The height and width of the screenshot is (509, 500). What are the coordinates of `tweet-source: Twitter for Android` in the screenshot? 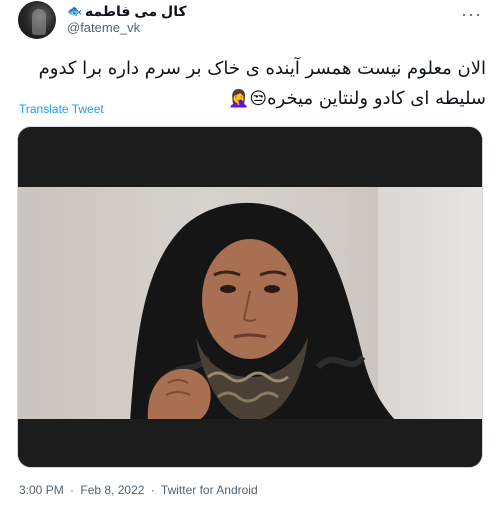 It's located at (209, 490).